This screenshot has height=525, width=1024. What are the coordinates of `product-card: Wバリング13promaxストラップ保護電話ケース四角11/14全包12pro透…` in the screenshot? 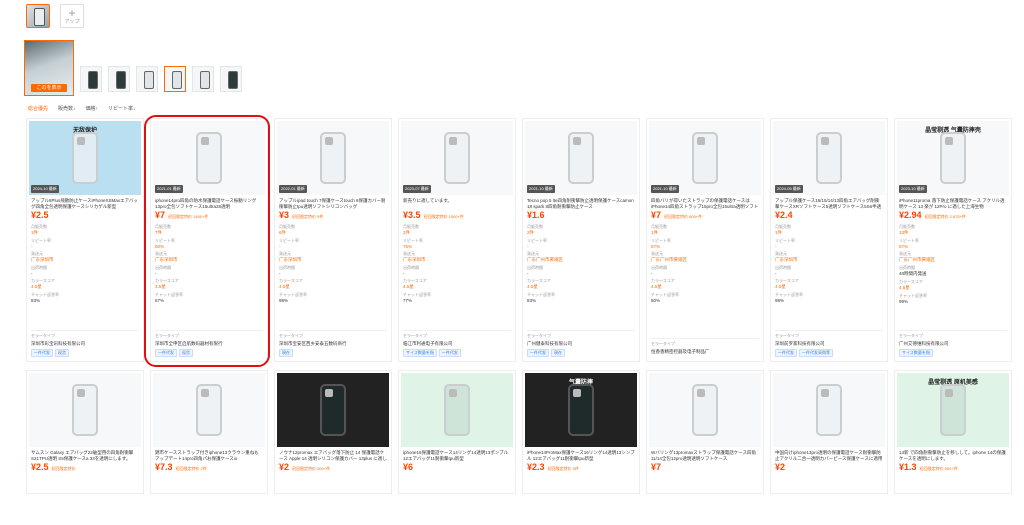 It's located at (705, 432).